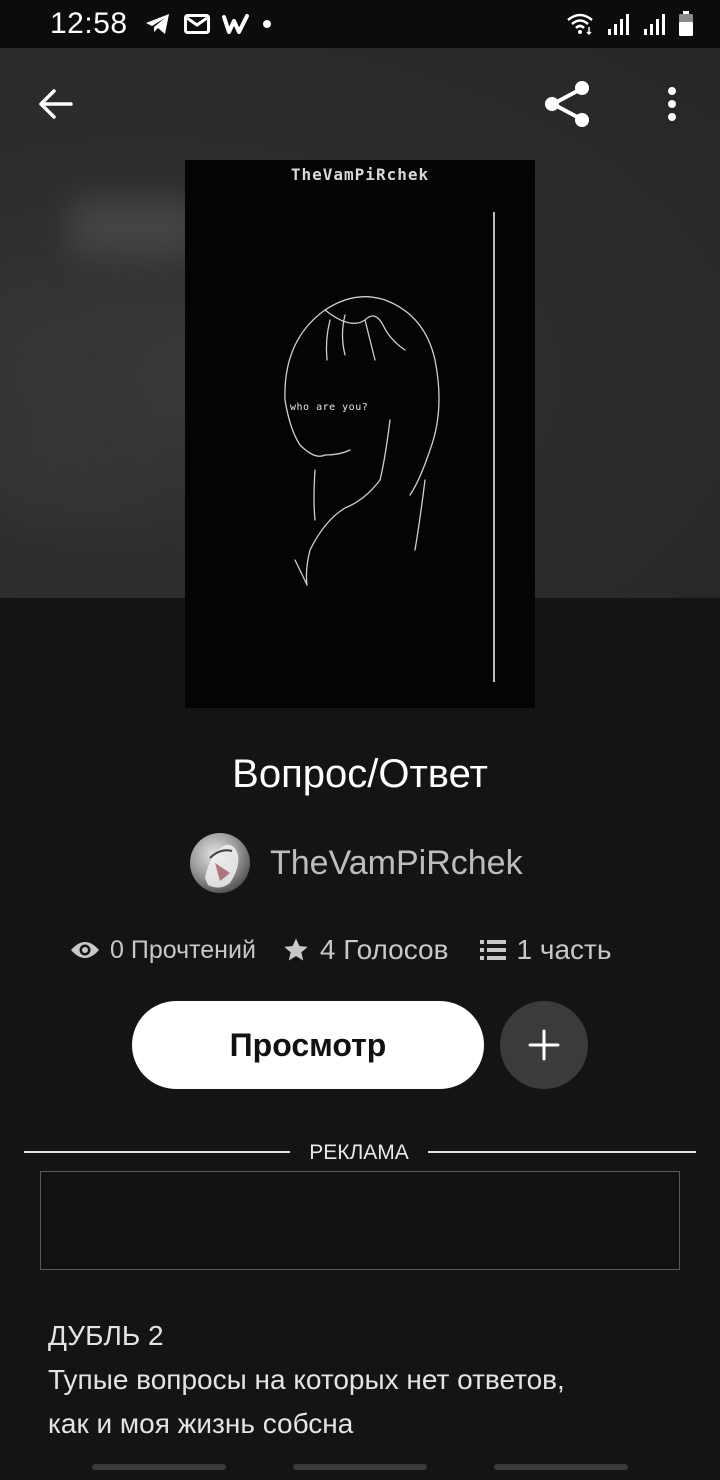 Image resolution: width=720 pixels, height=1480 pixels. I want to click on more-options-button, so click(672, 104).